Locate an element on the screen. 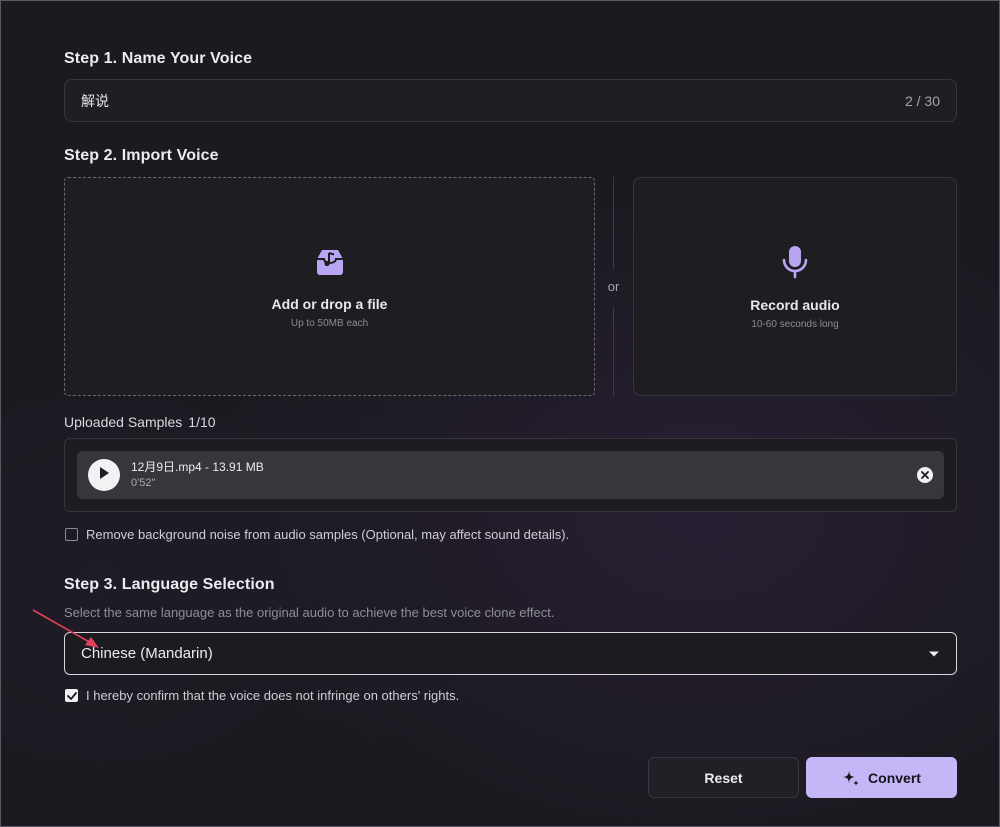  divider-top is located at coordinates (613, 223).